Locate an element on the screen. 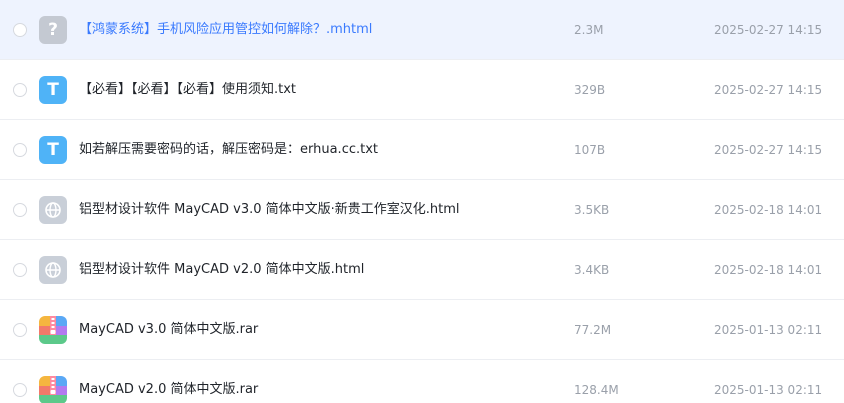  file-name: 铝型材设计软件 MayCAD v2.0 简体中文版.html is located at coordinates (221, 270).